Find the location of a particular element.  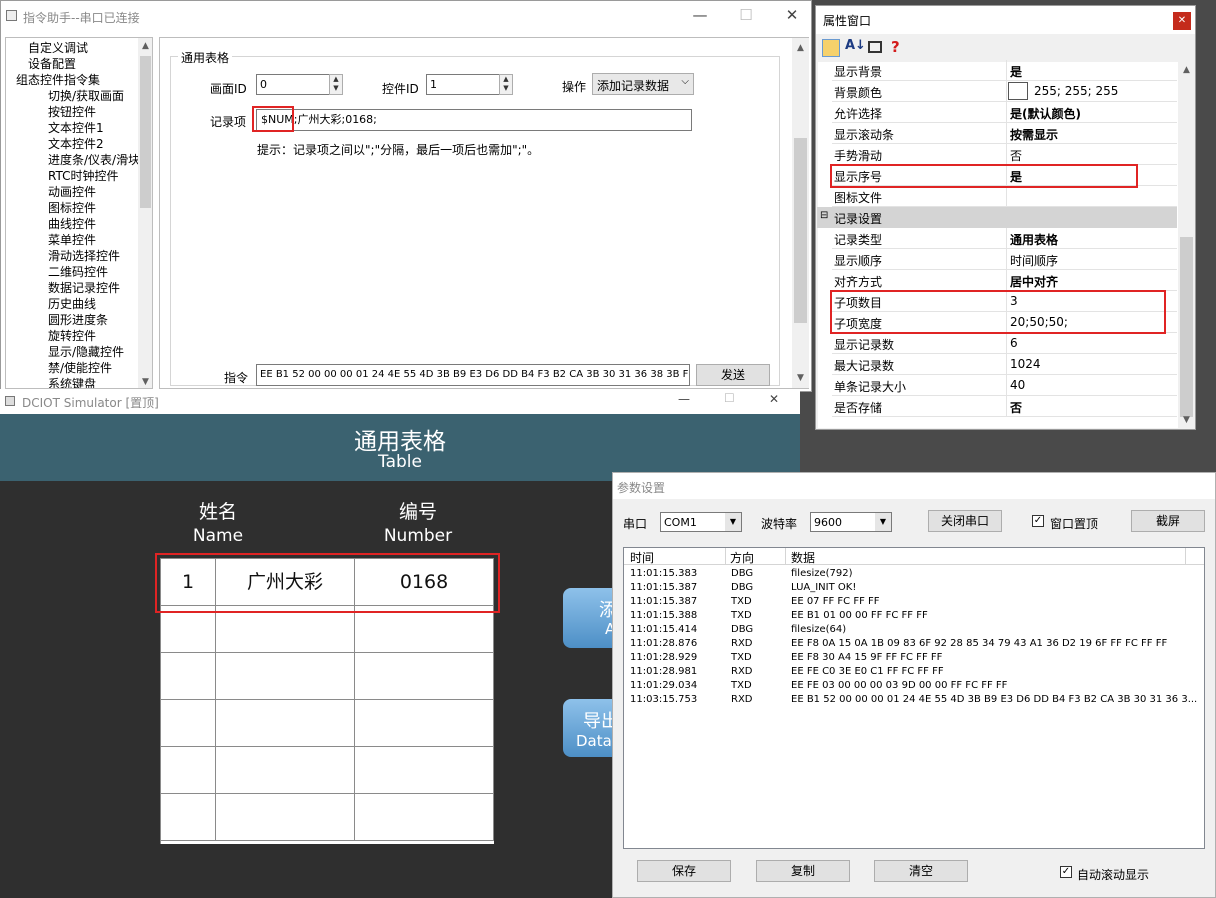

send-button: 发送 is located at coordinates (733, 375).